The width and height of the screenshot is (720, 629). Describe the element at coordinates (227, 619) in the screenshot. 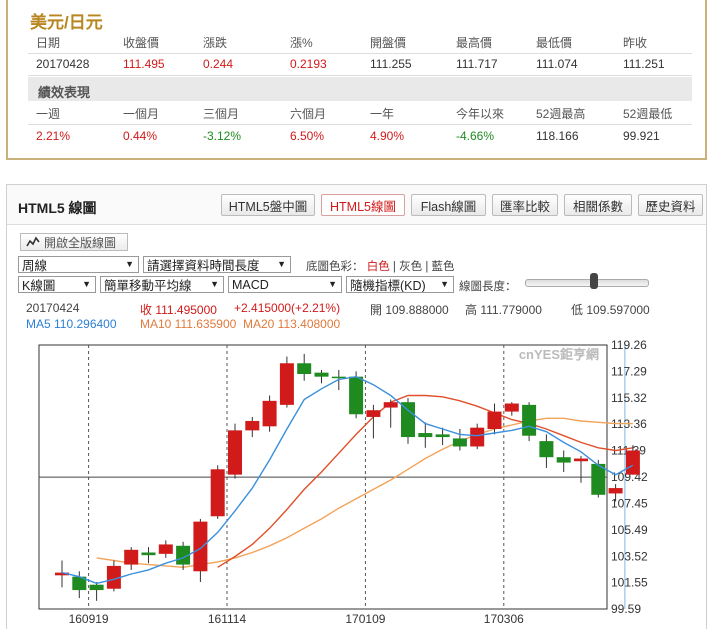

I see `x-tick-label: 161114` at that location.